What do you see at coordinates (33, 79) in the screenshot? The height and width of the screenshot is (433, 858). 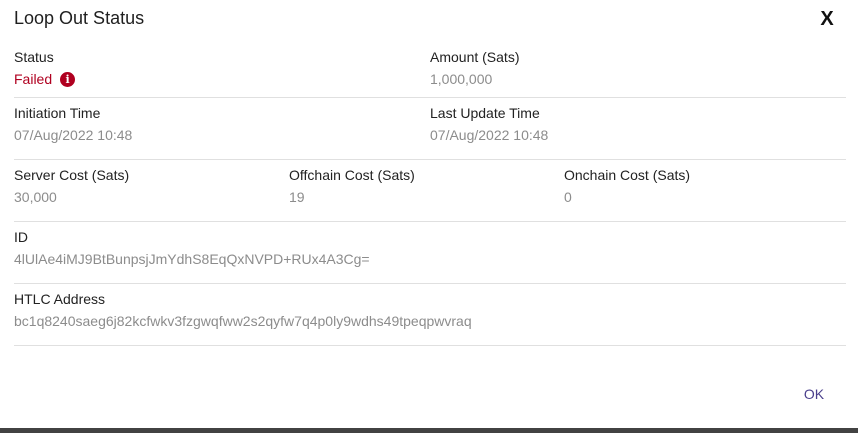 I see `status-text: Failed` at bounding box center [33, 79].